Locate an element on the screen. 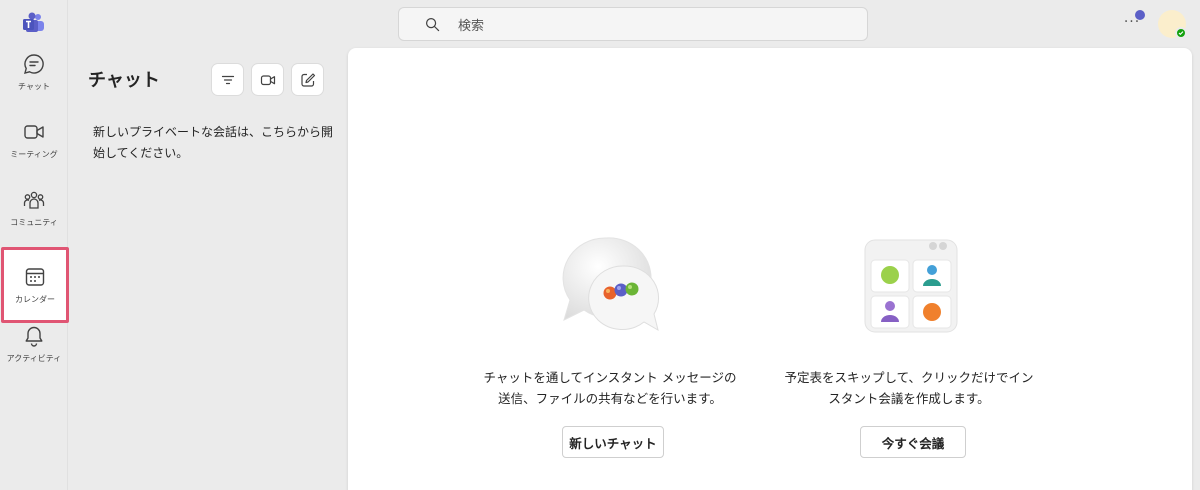 The width and height of the screenshot is (1200, 490). rail-label: チャット is located at coordinates (34, 86).